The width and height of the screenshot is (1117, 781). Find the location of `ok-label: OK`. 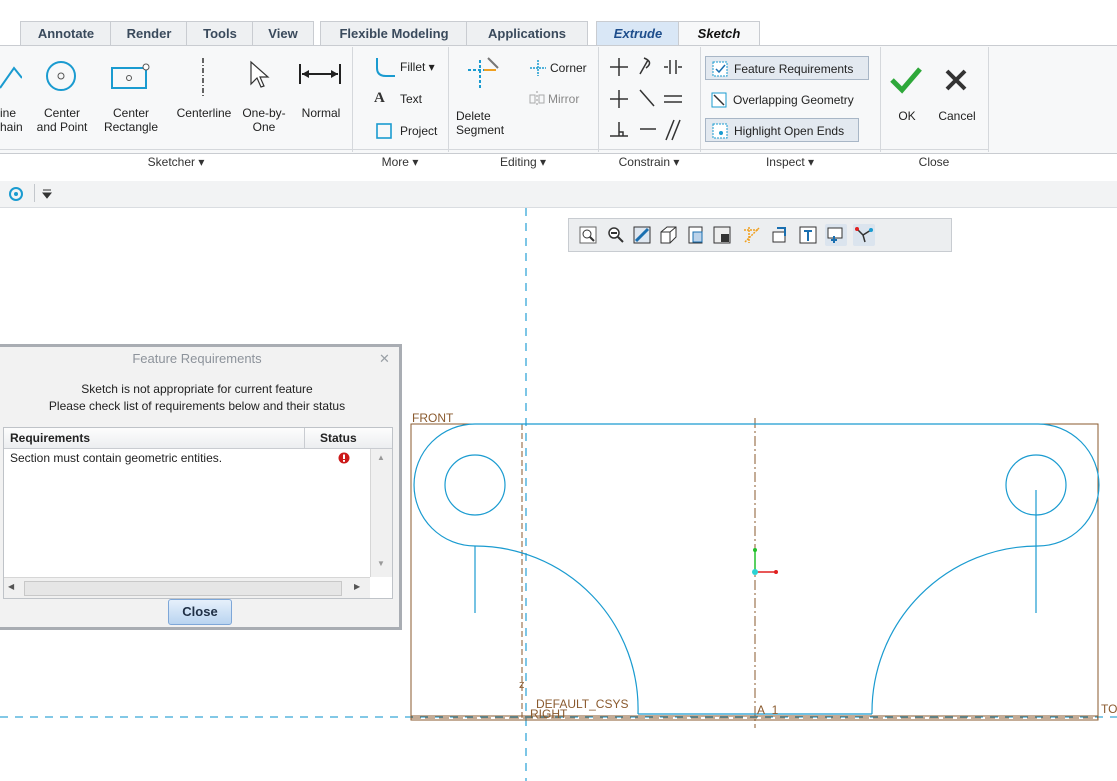

ok-label: OK is located at coordinates (907, 116).